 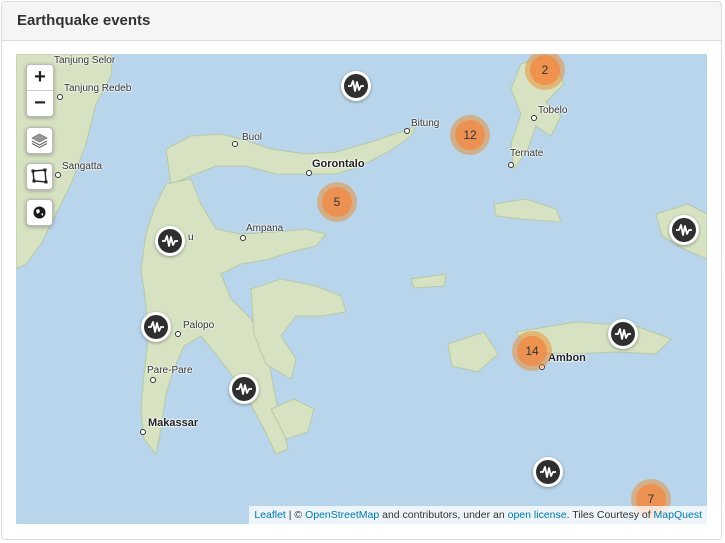 I want to click on zoom-out-button: −, so click(x=40, y=103).